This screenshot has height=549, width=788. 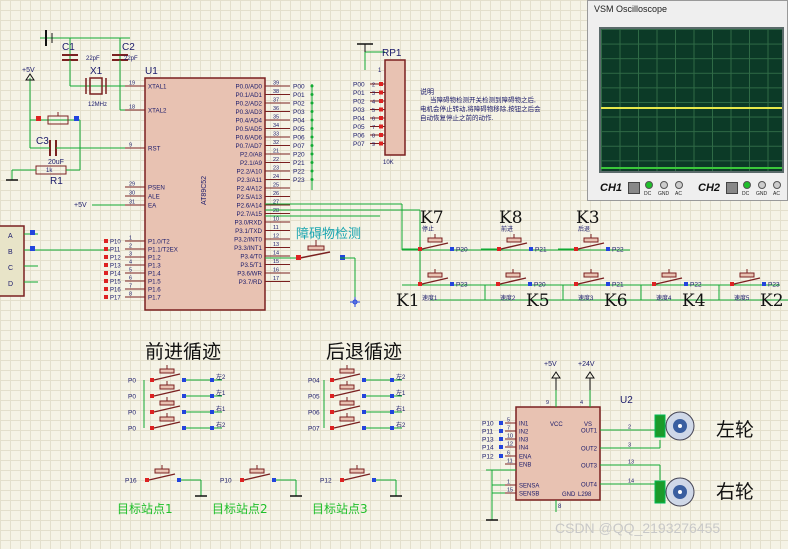 What do you see at coordinates (157, 87) in the screenshot?
I see `mcu-left-pin-name: XTAL1` at bounding box center [157, 87].